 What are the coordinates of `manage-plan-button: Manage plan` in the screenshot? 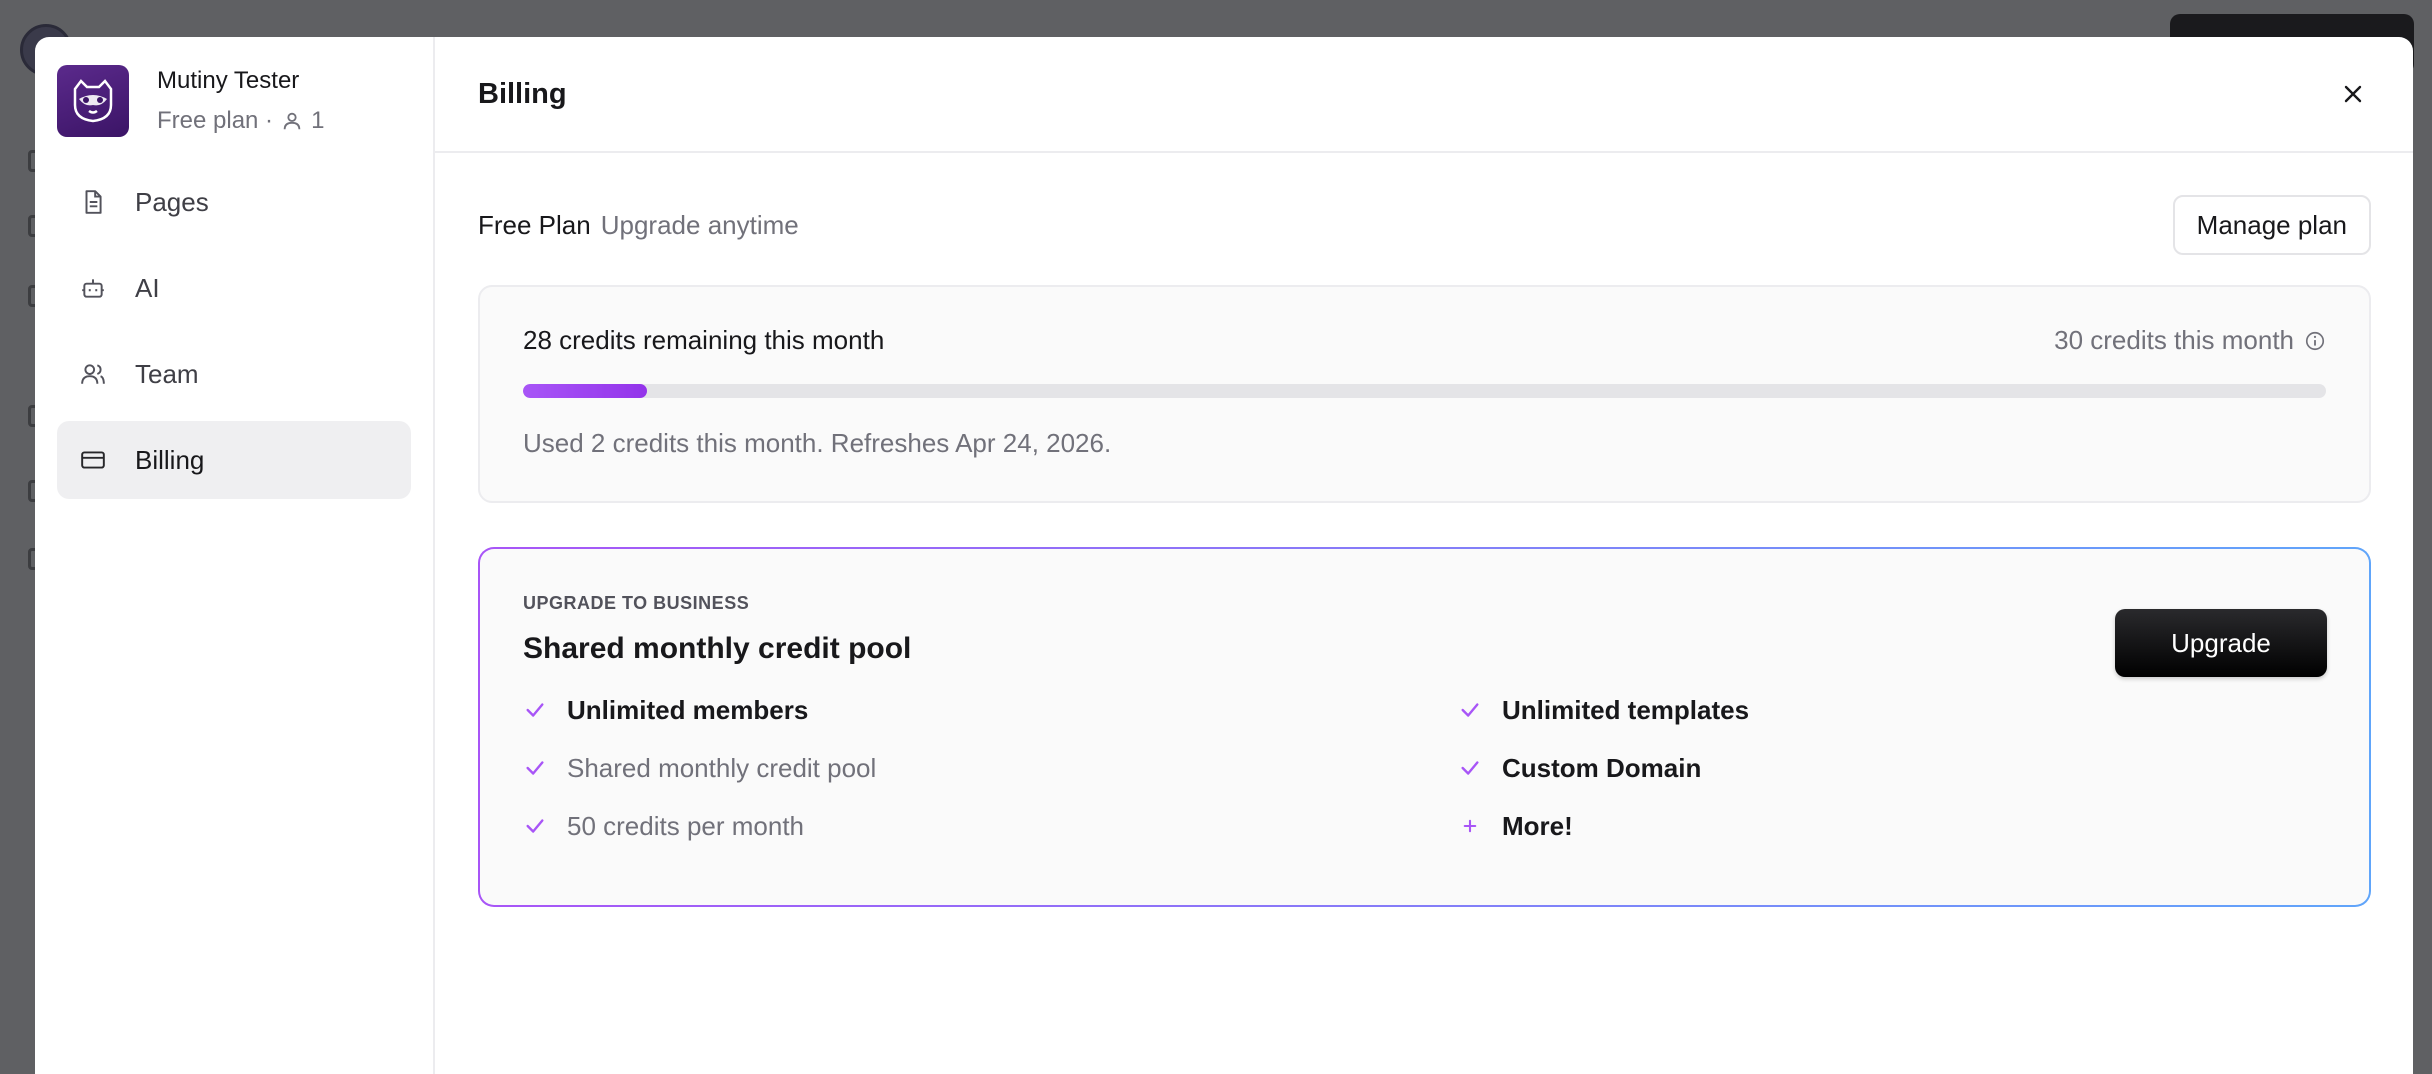 It's located at (2271, 225).